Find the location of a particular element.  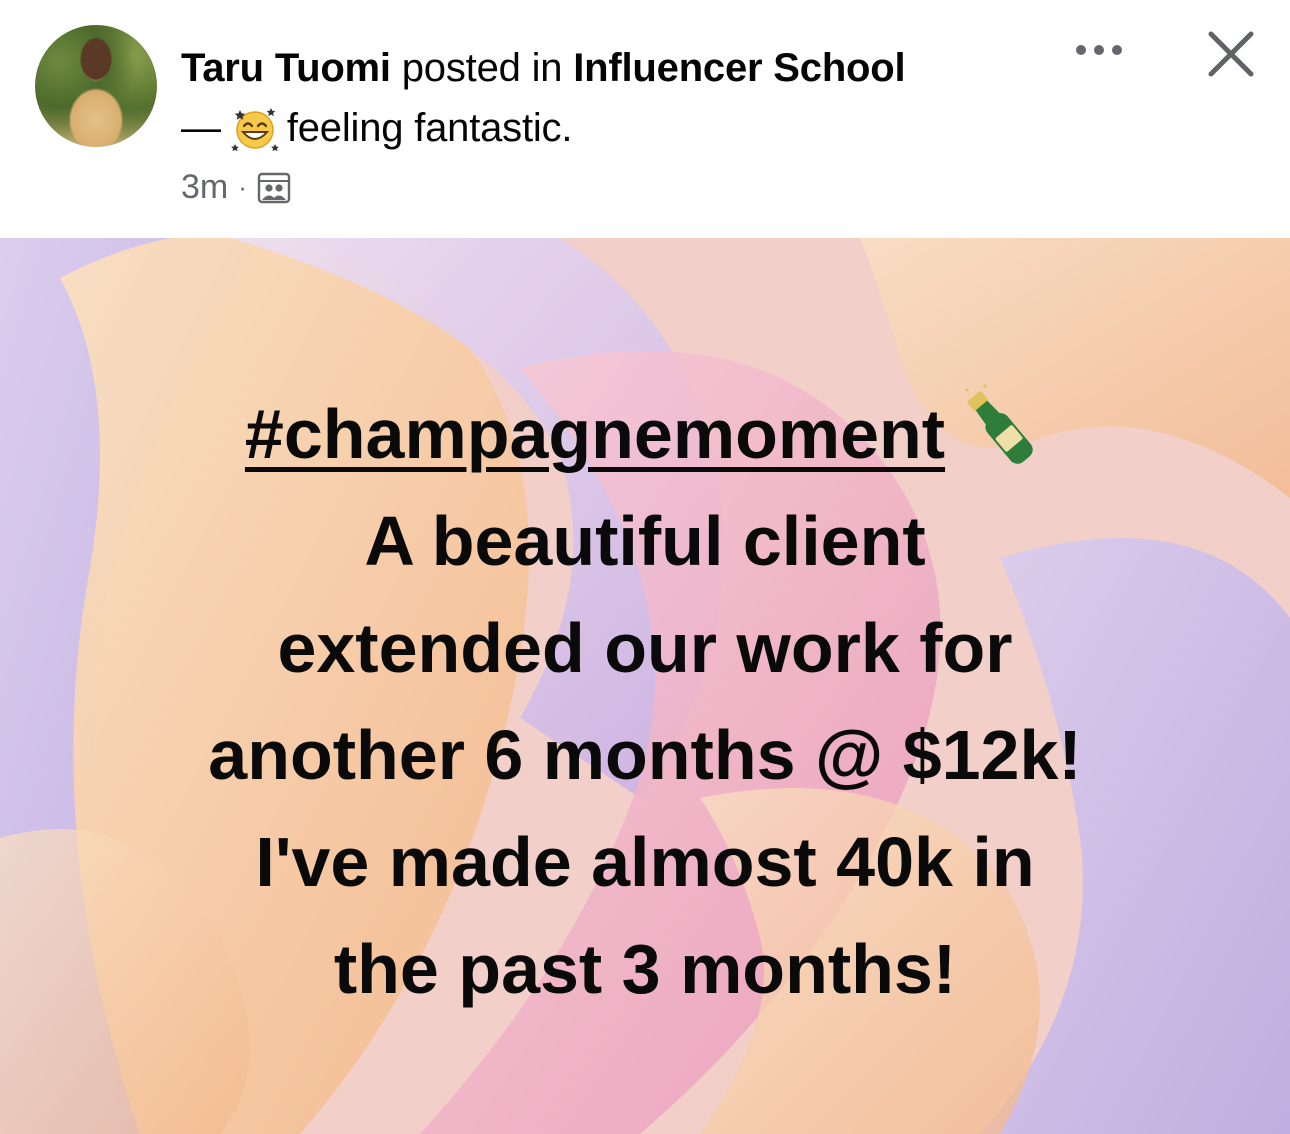

feeling-line: — feeling fantastic. is located at coordinates (621, 128).